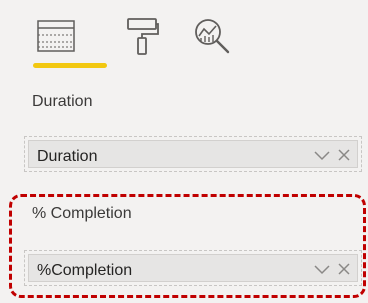 This screenshot has height=303, width=368. I want to click on format-tab, so click(142, 36).